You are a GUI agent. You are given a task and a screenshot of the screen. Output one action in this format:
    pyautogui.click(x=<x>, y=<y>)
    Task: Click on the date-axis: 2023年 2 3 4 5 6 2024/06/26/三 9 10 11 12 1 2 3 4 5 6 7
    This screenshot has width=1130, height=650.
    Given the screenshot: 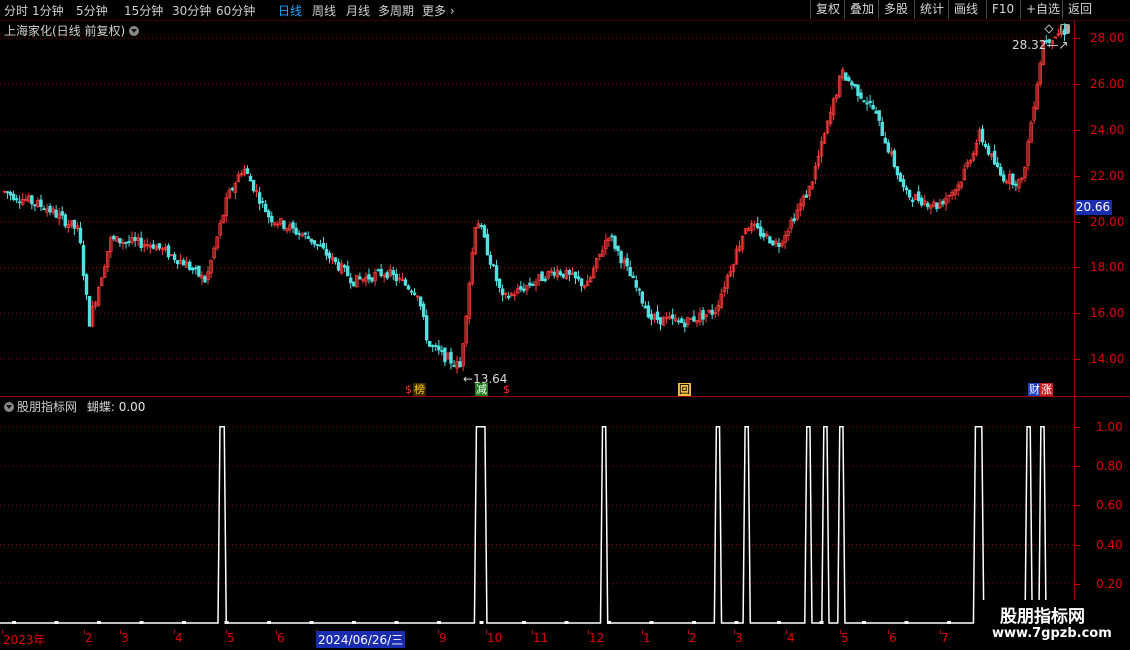 What is the action you would take?
    pyautogui.click(x=537, y=640)
    